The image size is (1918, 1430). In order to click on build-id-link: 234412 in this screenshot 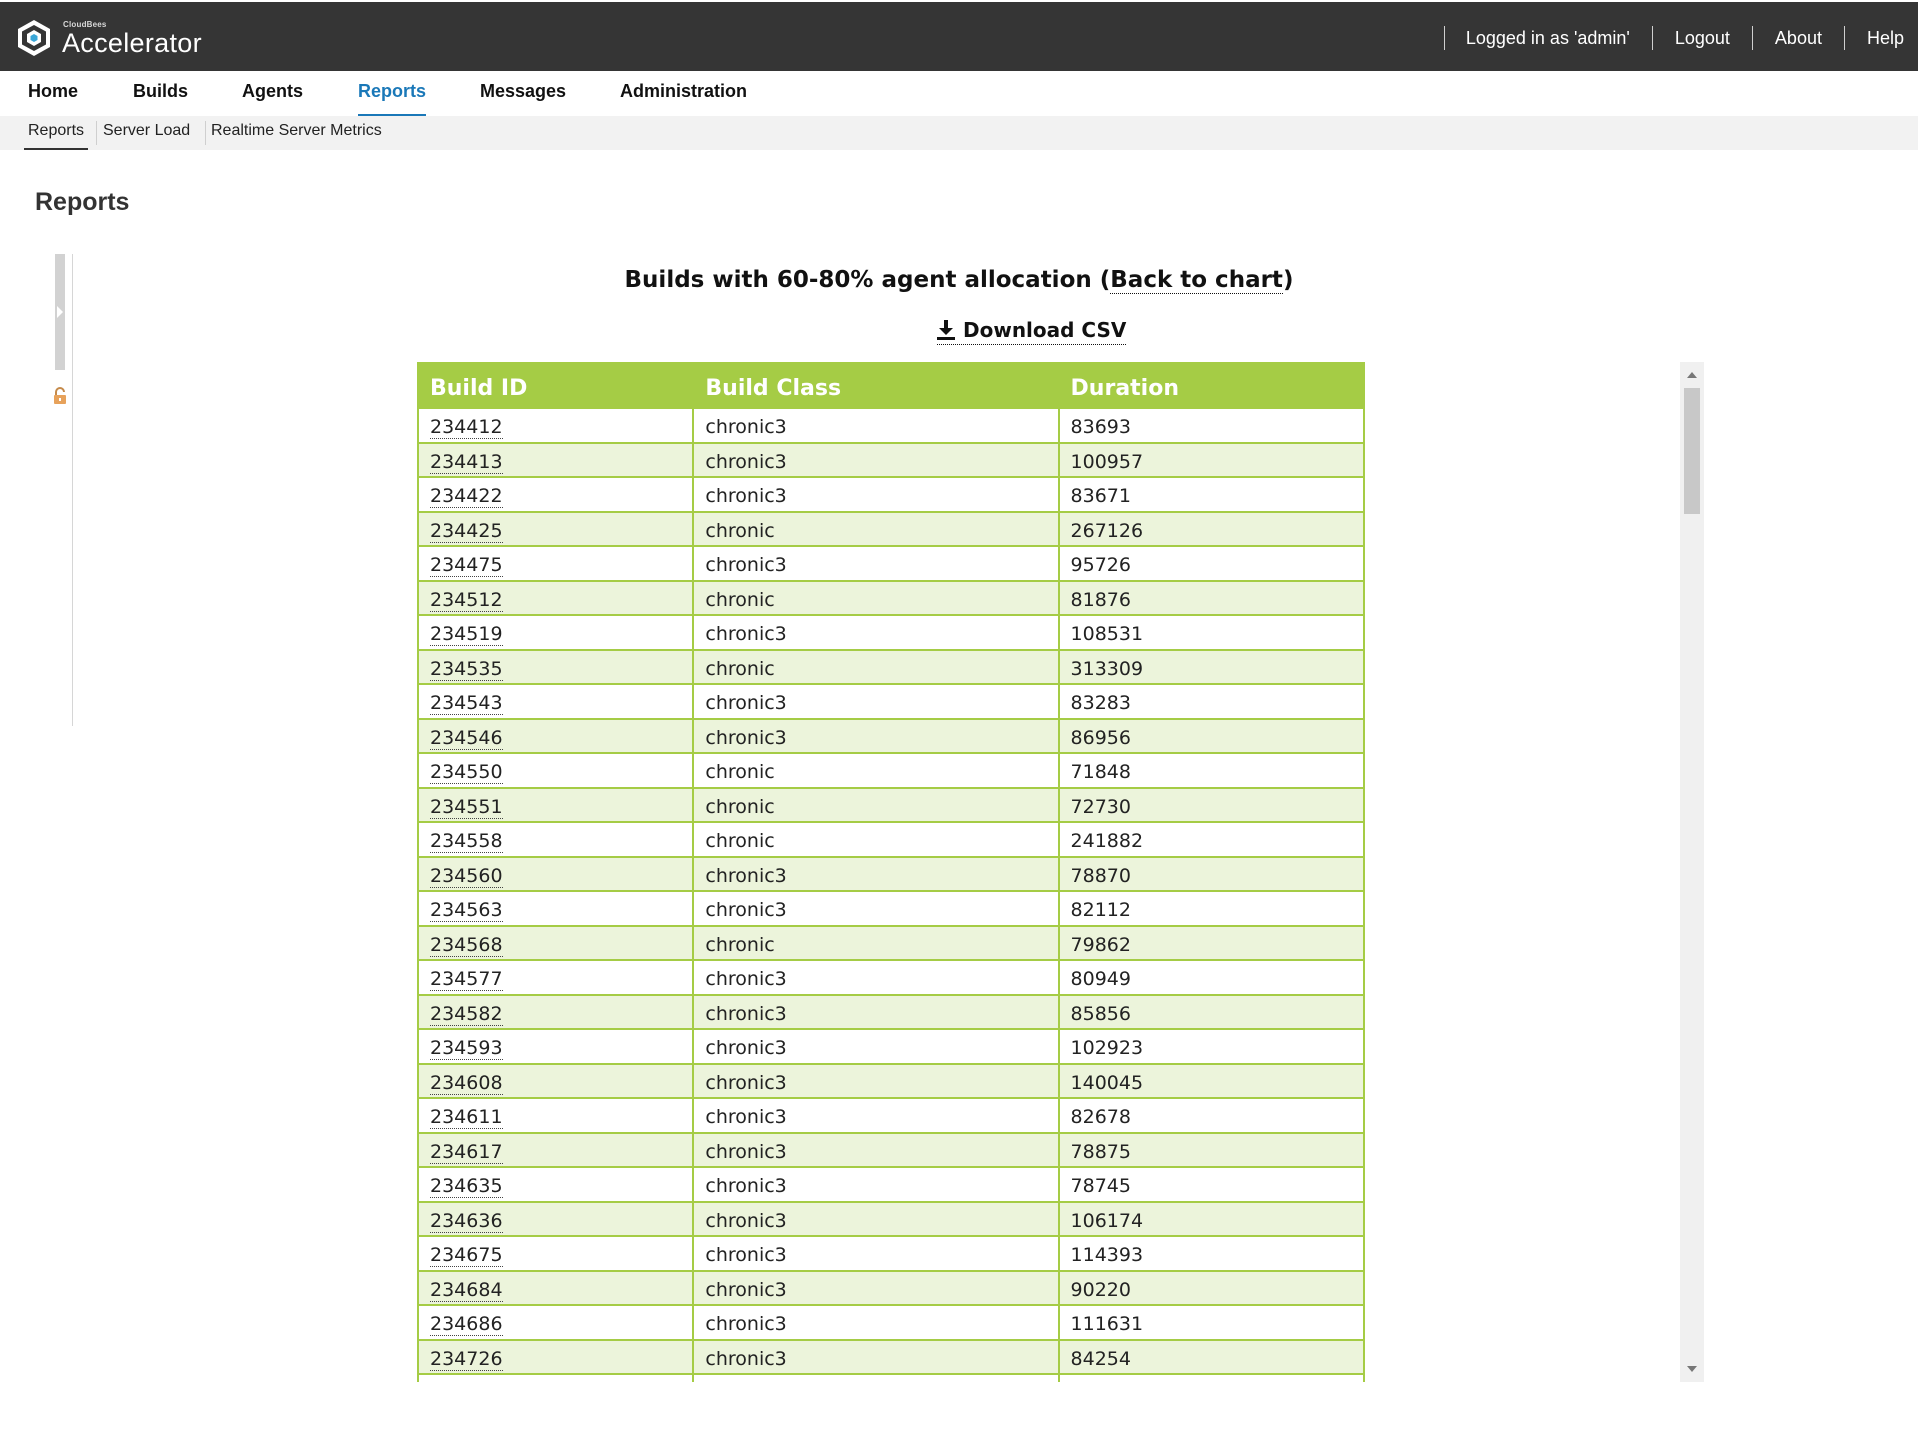, I will do `click(466, 428)`.